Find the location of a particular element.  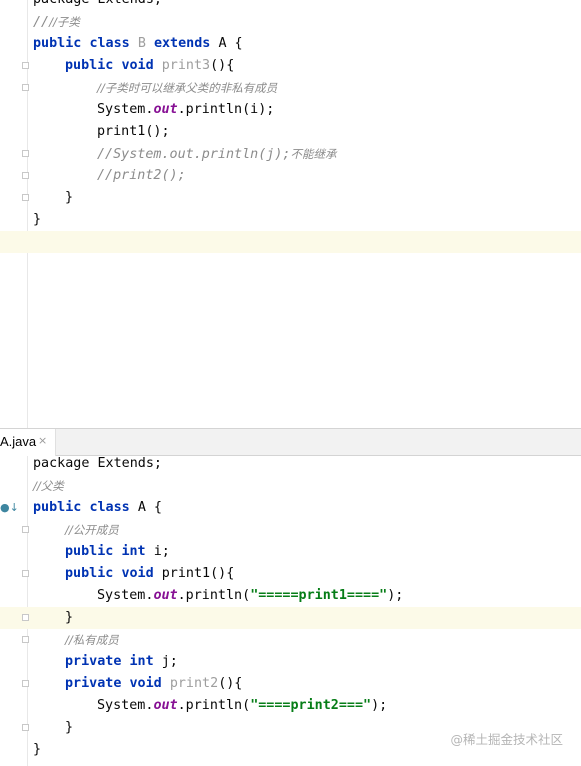

tab-a-java: A.java × is located at coordinates (28, 442).